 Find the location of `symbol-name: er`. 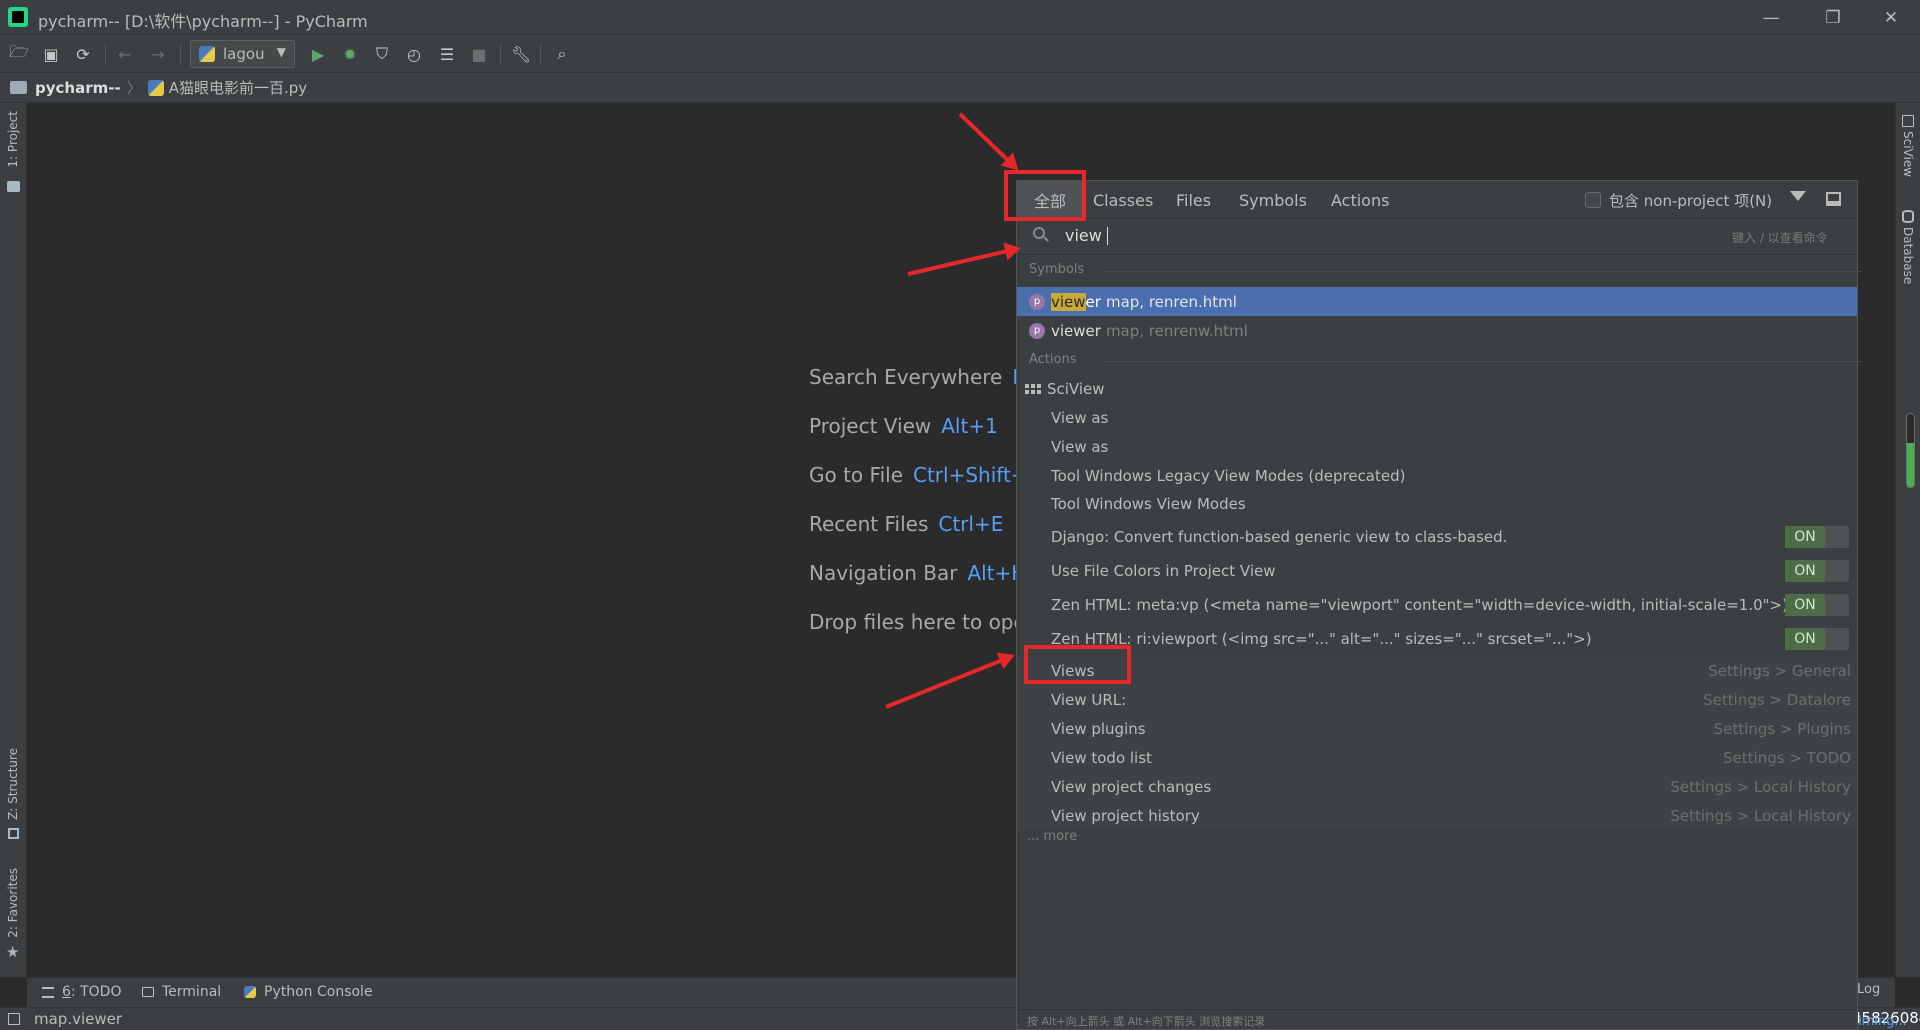

symbol-name: er is located at coordinates (1093, 301).